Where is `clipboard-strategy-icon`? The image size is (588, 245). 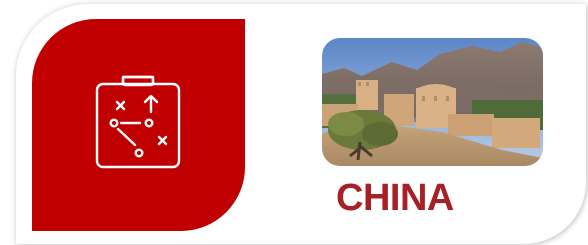
clipboard-strategy-icon is located at coordinates (138, 122).